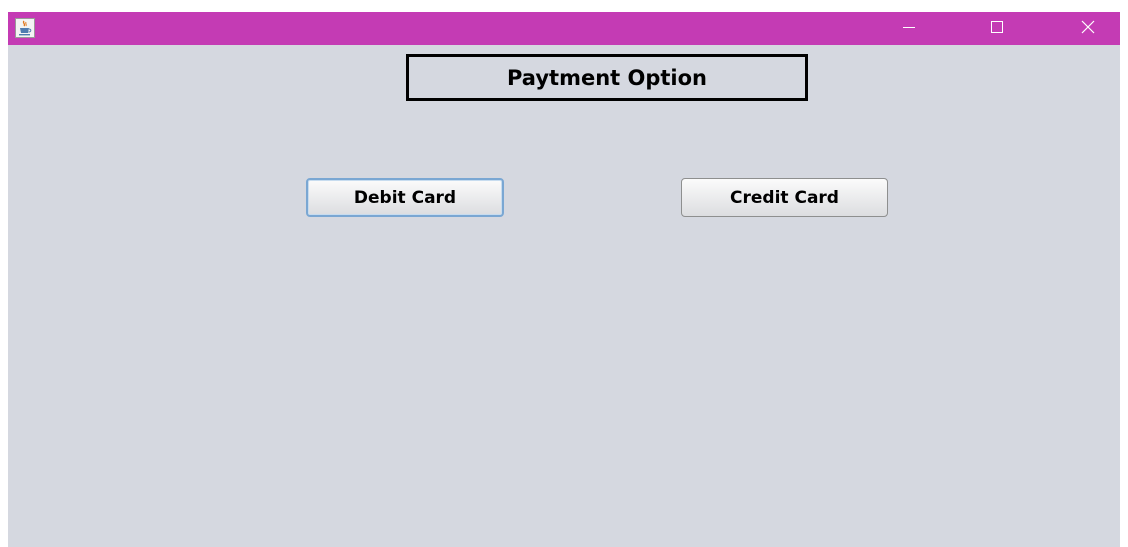  Describe the element at coordinates (784, 197) in the screenshot. I see `credit-card-button: Credit Card` at that location.